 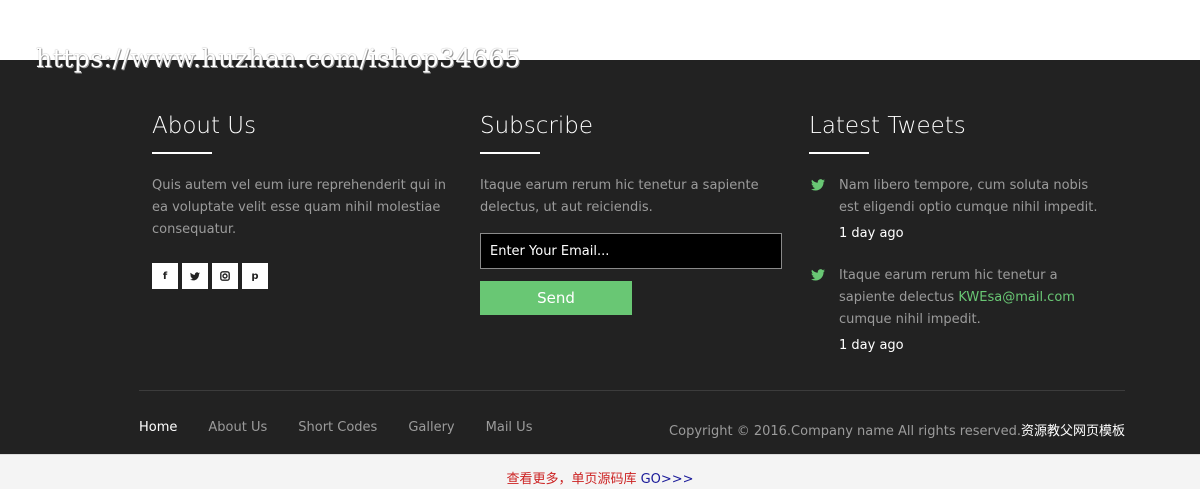 I want to click on footer-divider, so click(x=632, y=390).